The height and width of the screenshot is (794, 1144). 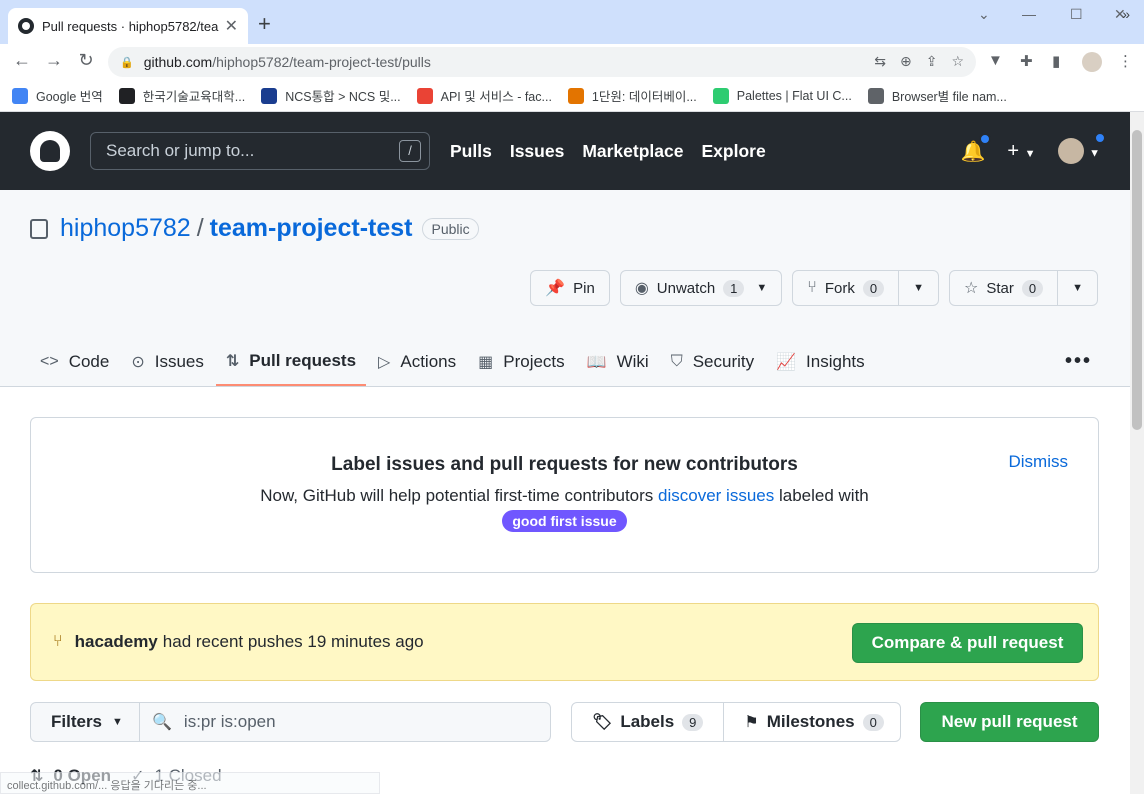 What do you see at coordinates (1077, 288) in the screenshot?
I see `star-dropdown: ▼` at bounding box center [1077, 288].